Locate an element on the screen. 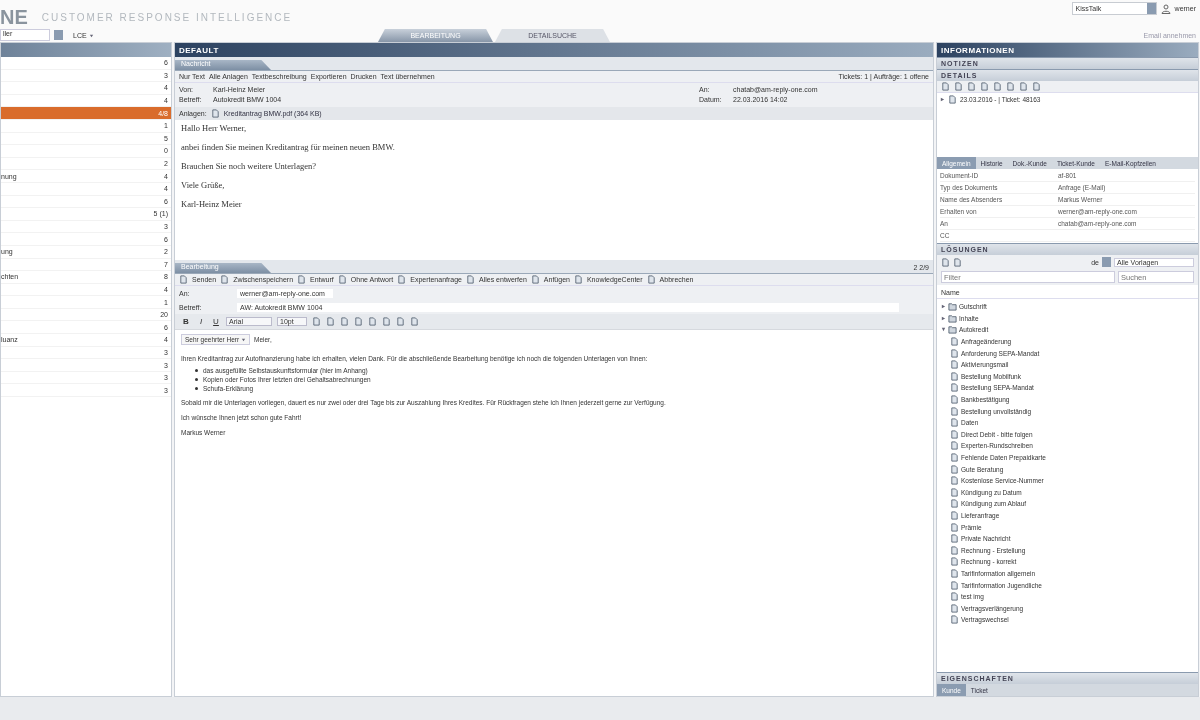 This screenshot has width=1200, height=720. message-line: anbei finden Sie meinen Kreditantrag für meinen neuen BMW. is located at coordinates (288, 147).